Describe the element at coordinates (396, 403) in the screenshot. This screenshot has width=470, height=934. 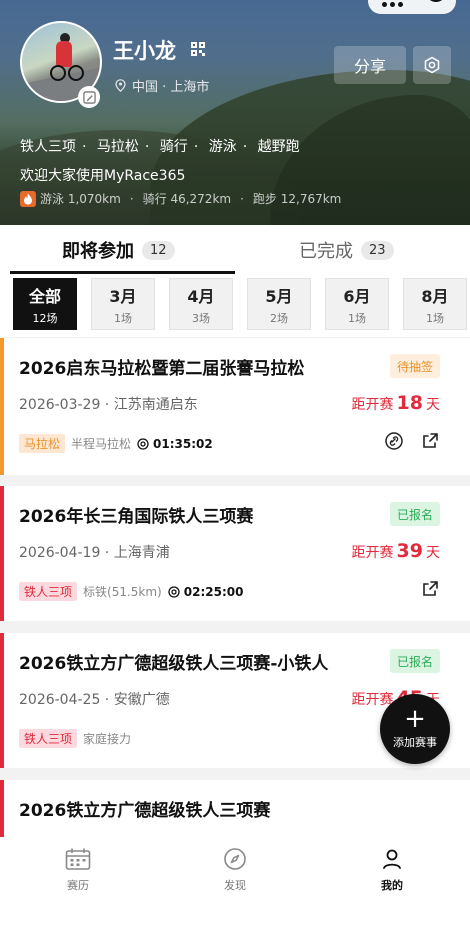
I see `countdown: 距开赛 18 天` at that location.